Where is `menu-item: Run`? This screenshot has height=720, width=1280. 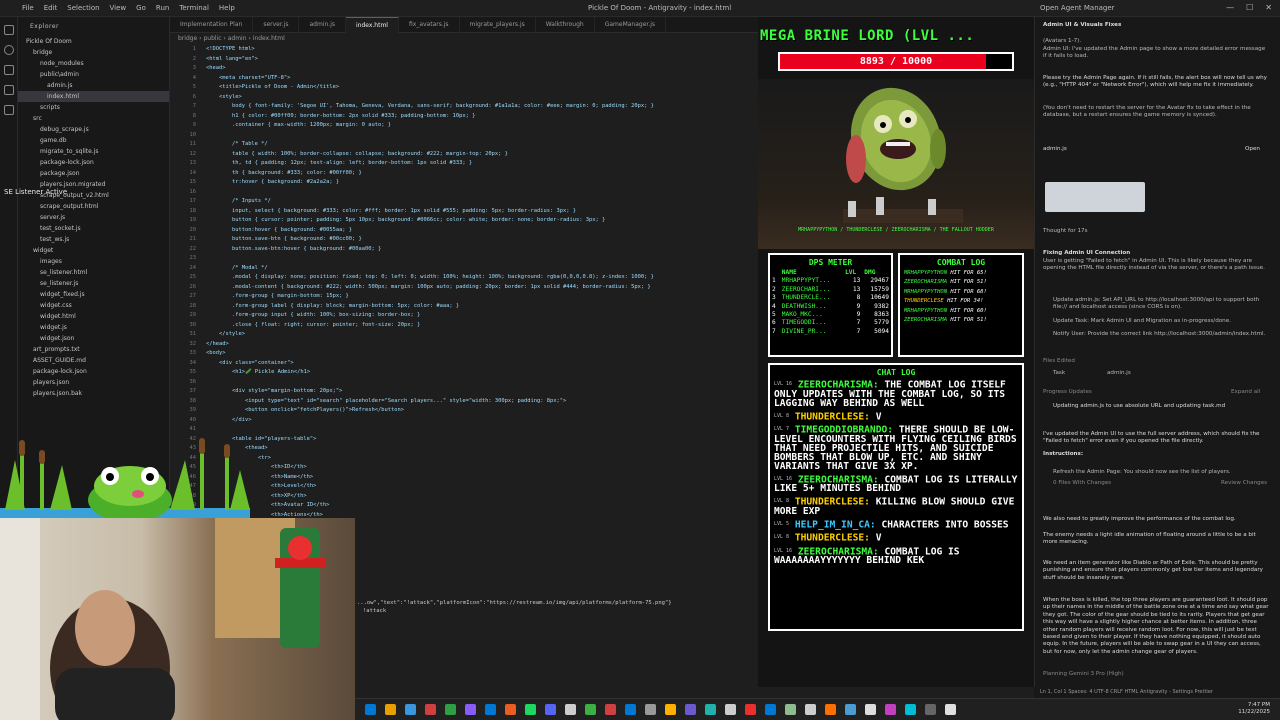
menu-item: Run is located at coordinates (162, 8).